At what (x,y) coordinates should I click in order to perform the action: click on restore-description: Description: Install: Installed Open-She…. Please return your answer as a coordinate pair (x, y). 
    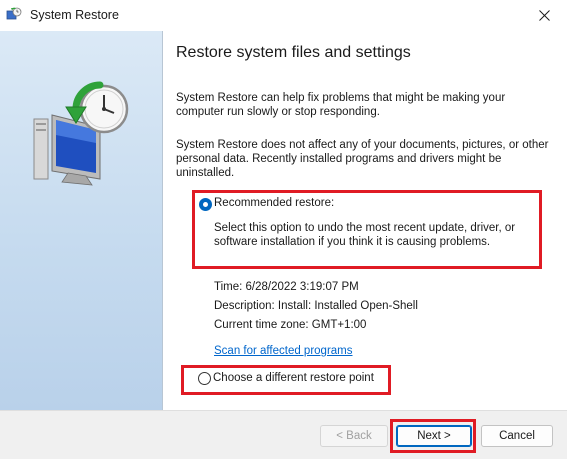
    Looking at the image, I should click on (316, 306).